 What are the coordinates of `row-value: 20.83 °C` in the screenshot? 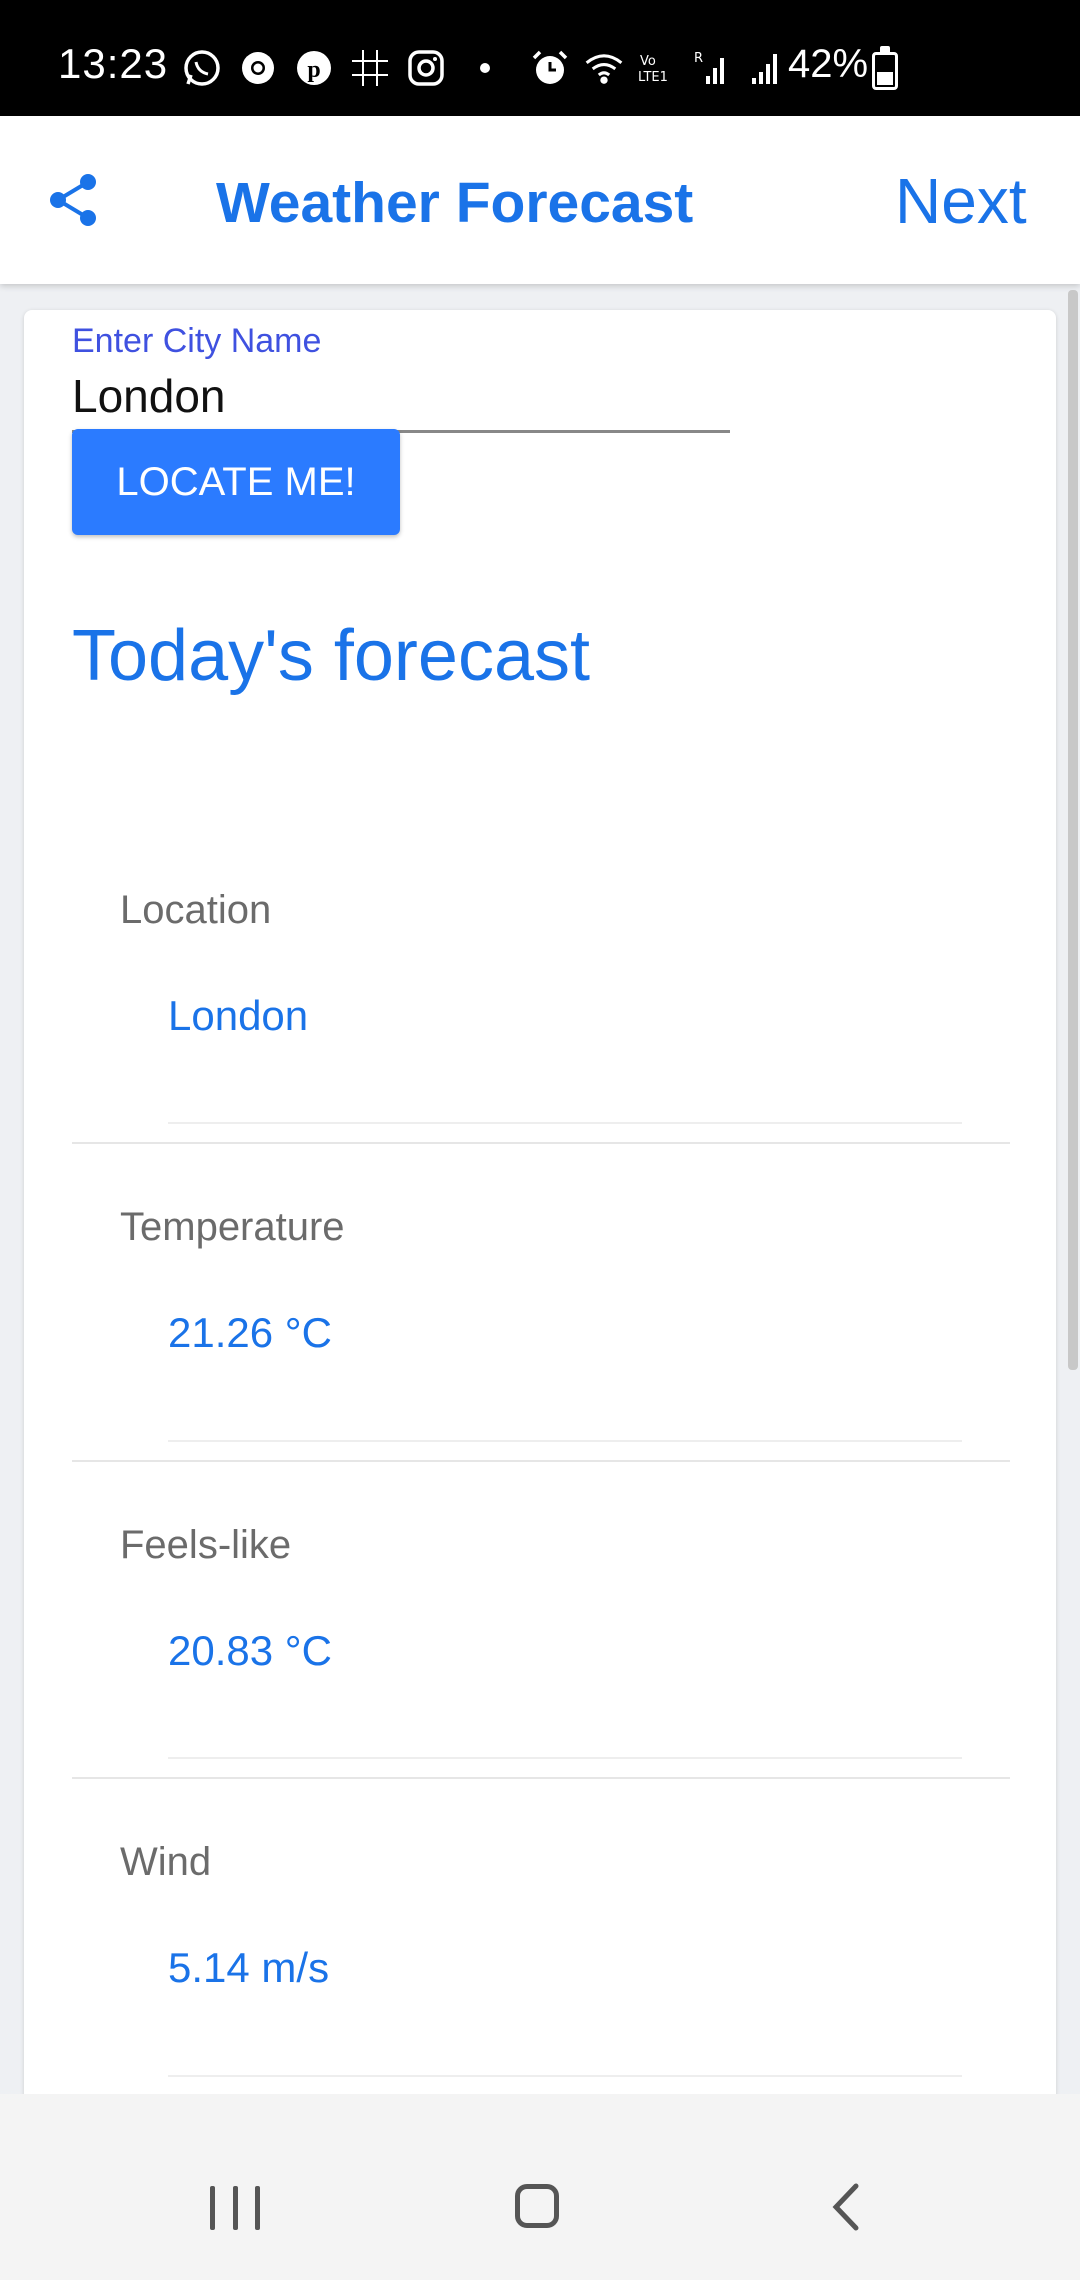 It's located at (250, 1650).